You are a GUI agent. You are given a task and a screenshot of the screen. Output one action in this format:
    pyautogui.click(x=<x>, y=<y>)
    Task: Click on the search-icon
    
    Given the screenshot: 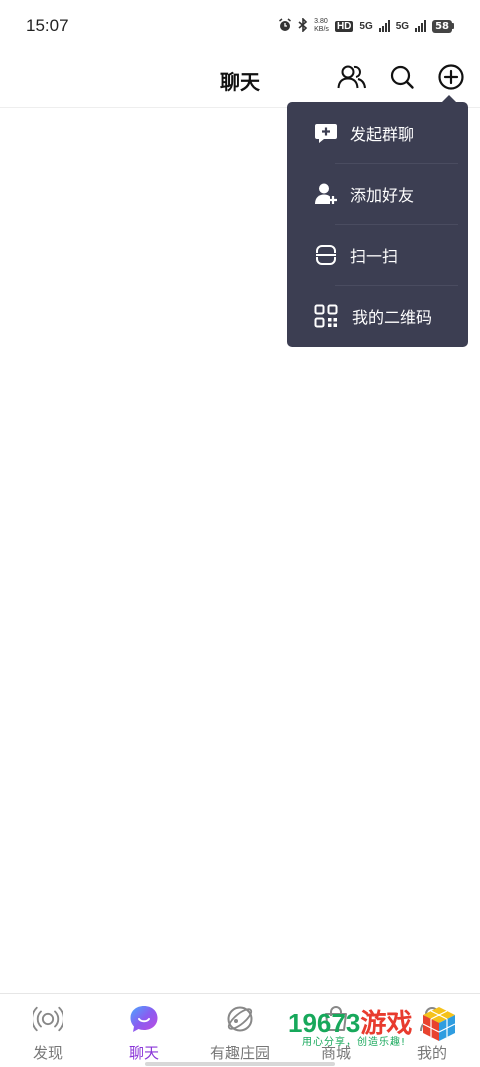 What is the action you would take?
    pyautogui.click(x=402, y=79)
    